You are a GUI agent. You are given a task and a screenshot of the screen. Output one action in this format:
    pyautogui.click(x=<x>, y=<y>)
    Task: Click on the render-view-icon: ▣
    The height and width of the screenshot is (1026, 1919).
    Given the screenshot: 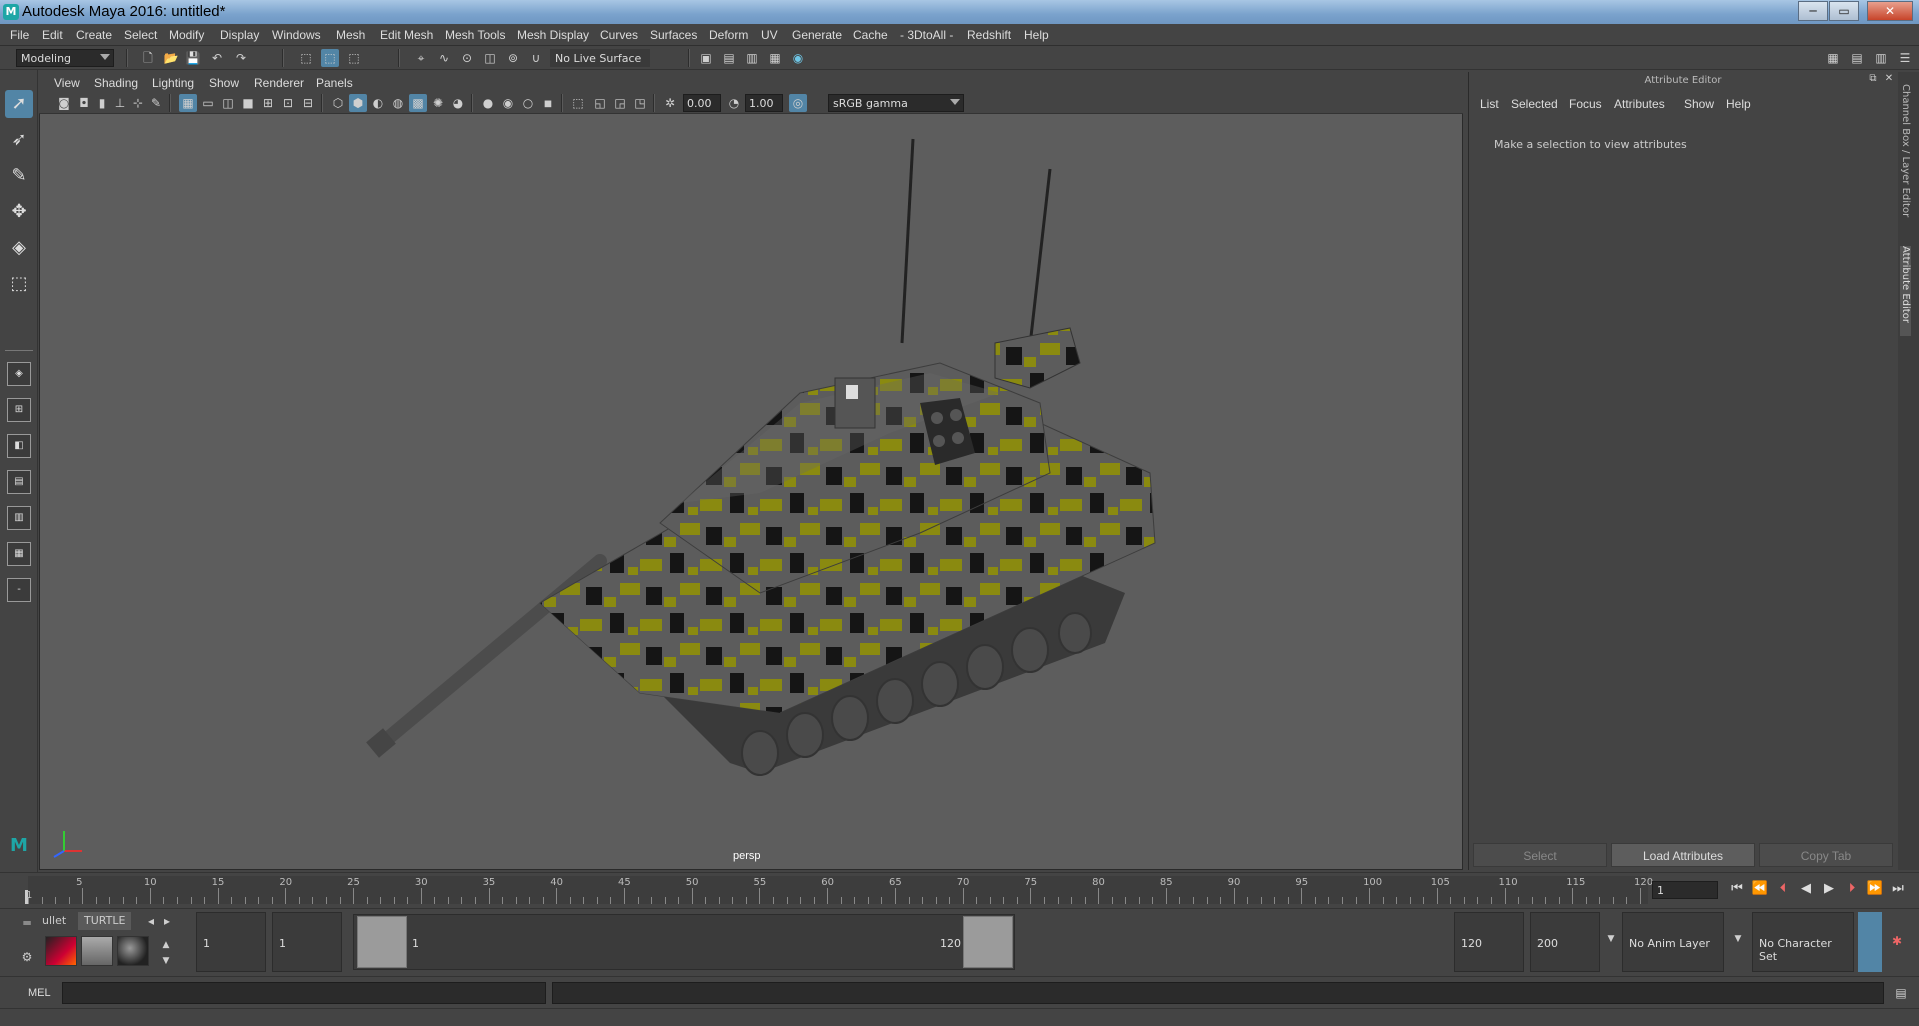 What is the action you would take?
    pyautogui.click(x=706, y=58)
    